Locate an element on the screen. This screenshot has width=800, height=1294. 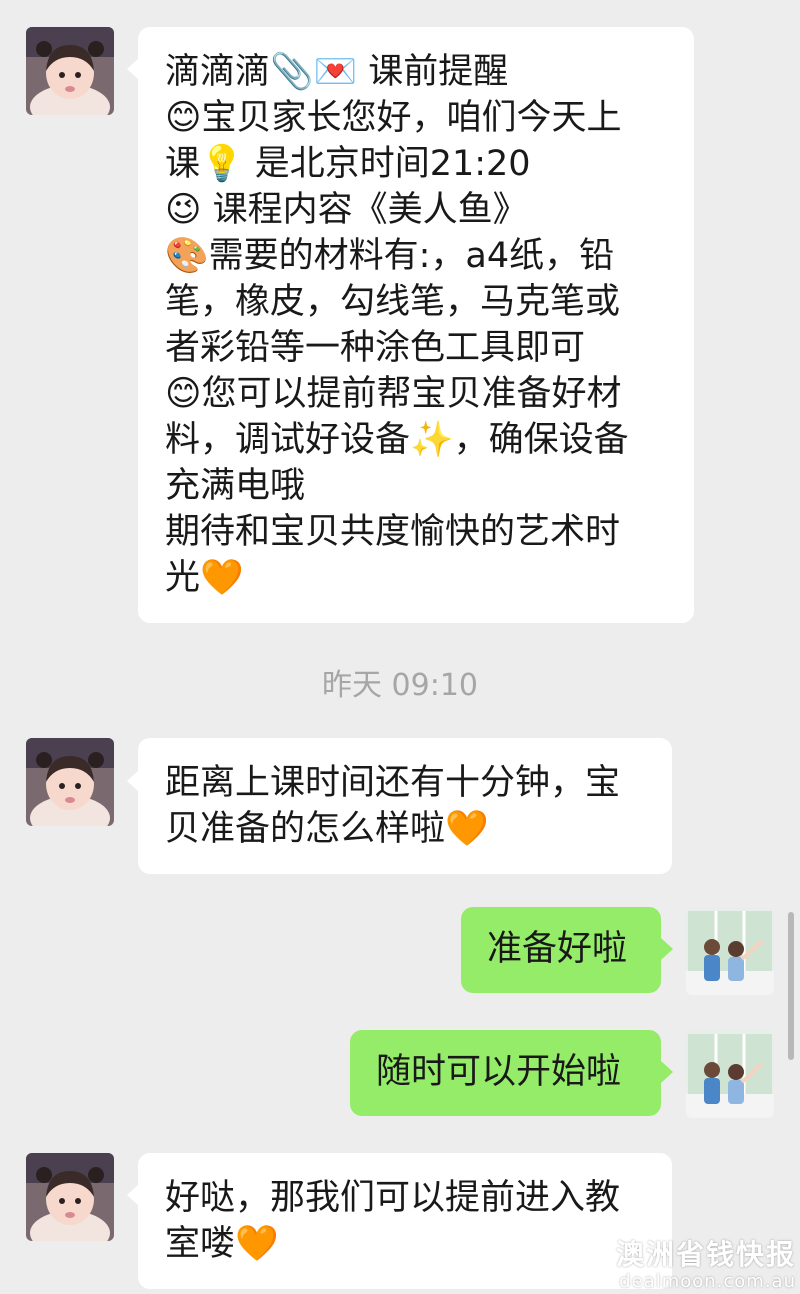
message-line: 充满电哦 is located at coordinates (235, 486).